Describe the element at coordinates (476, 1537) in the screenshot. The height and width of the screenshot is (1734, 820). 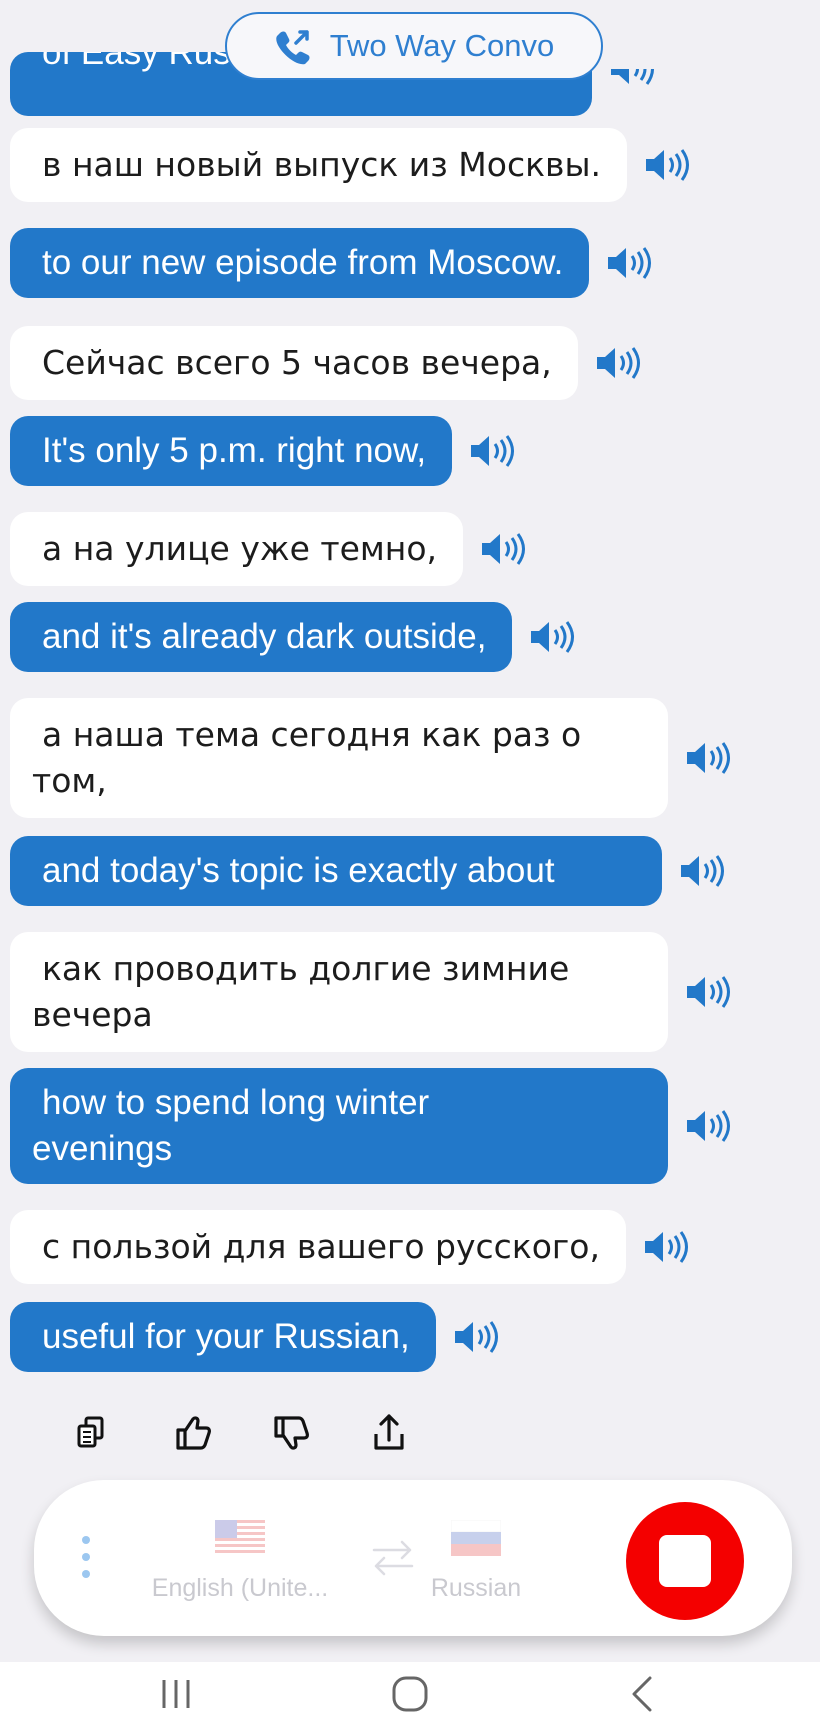
I see `russia-flag-icon` at that location.